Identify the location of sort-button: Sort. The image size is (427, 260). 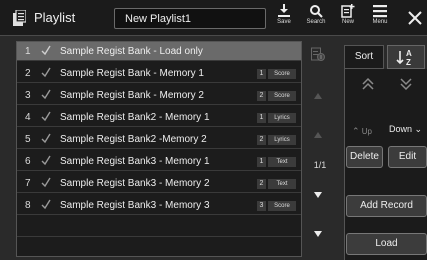
(364, 57).